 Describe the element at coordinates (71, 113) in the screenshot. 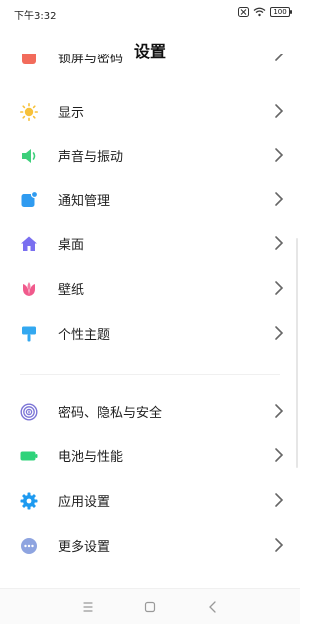

I see `settings-item-label: 显示` at that location.